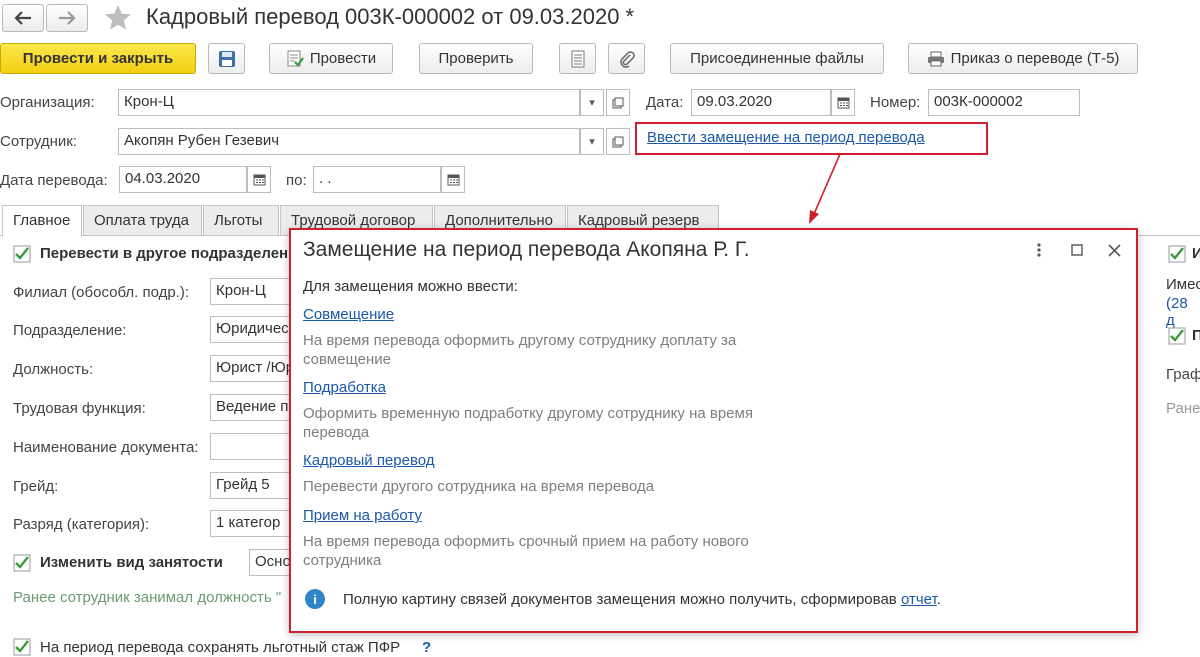 The image size is (1200, 657). What do you see at coordinates (118, 17) in the screenshot?
I see `favorite-star-icon` at bounding box center [118, 17].